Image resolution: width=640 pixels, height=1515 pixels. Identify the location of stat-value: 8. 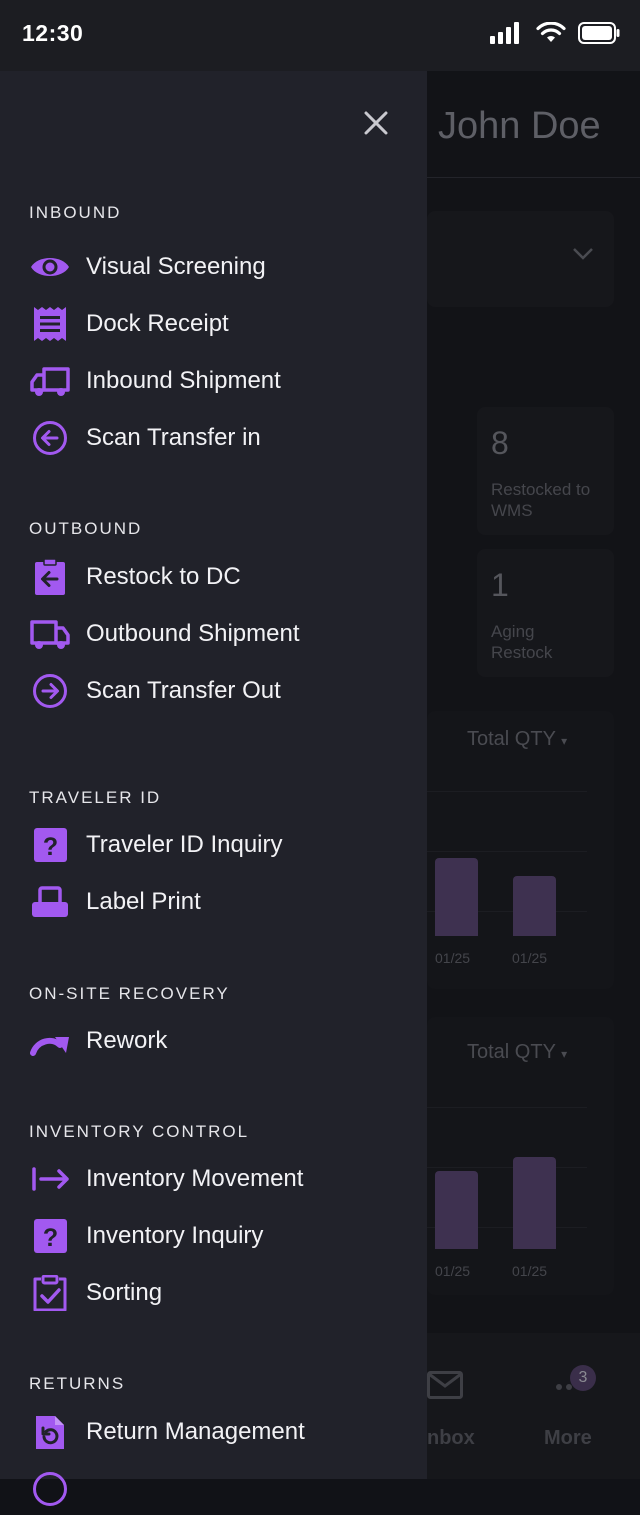
(500, 443).